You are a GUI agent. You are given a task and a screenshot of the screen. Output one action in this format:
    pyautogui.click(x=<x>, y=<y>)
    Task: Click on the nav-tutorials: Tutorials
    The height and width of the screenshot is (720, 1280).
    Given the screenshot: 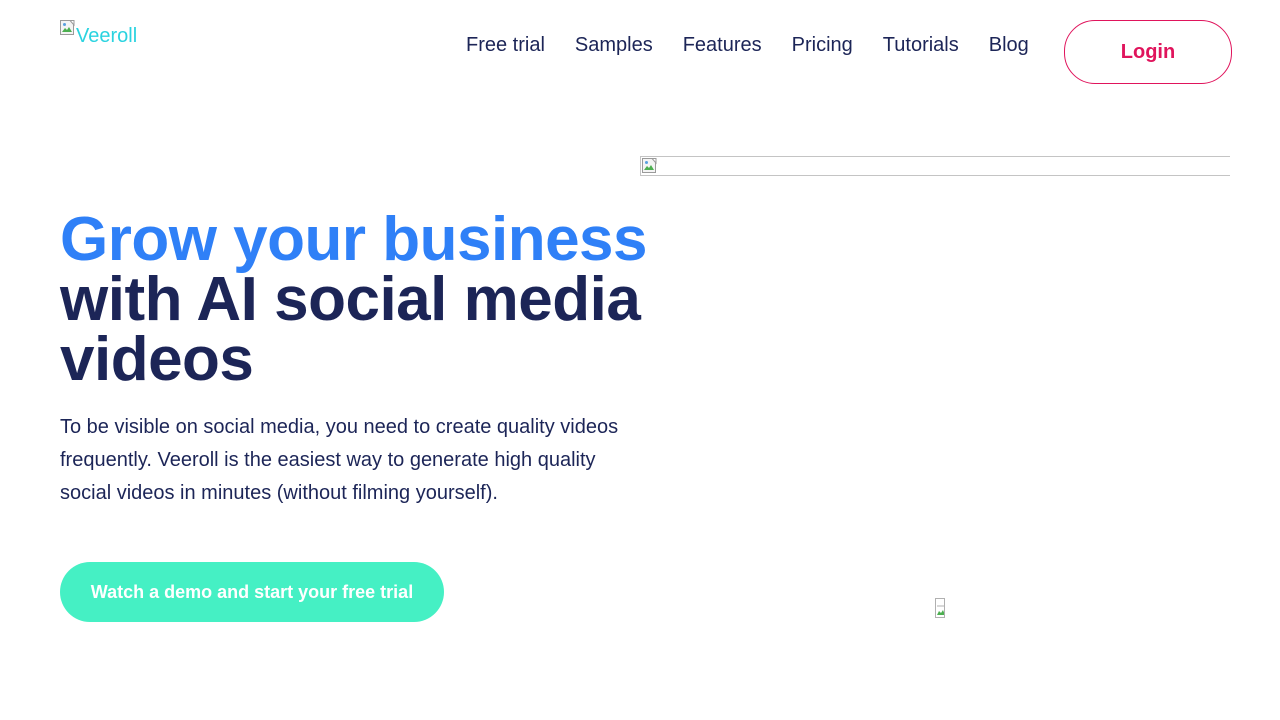 What is the action you would take?
    pyautogui.click(x=921, y=45)
    